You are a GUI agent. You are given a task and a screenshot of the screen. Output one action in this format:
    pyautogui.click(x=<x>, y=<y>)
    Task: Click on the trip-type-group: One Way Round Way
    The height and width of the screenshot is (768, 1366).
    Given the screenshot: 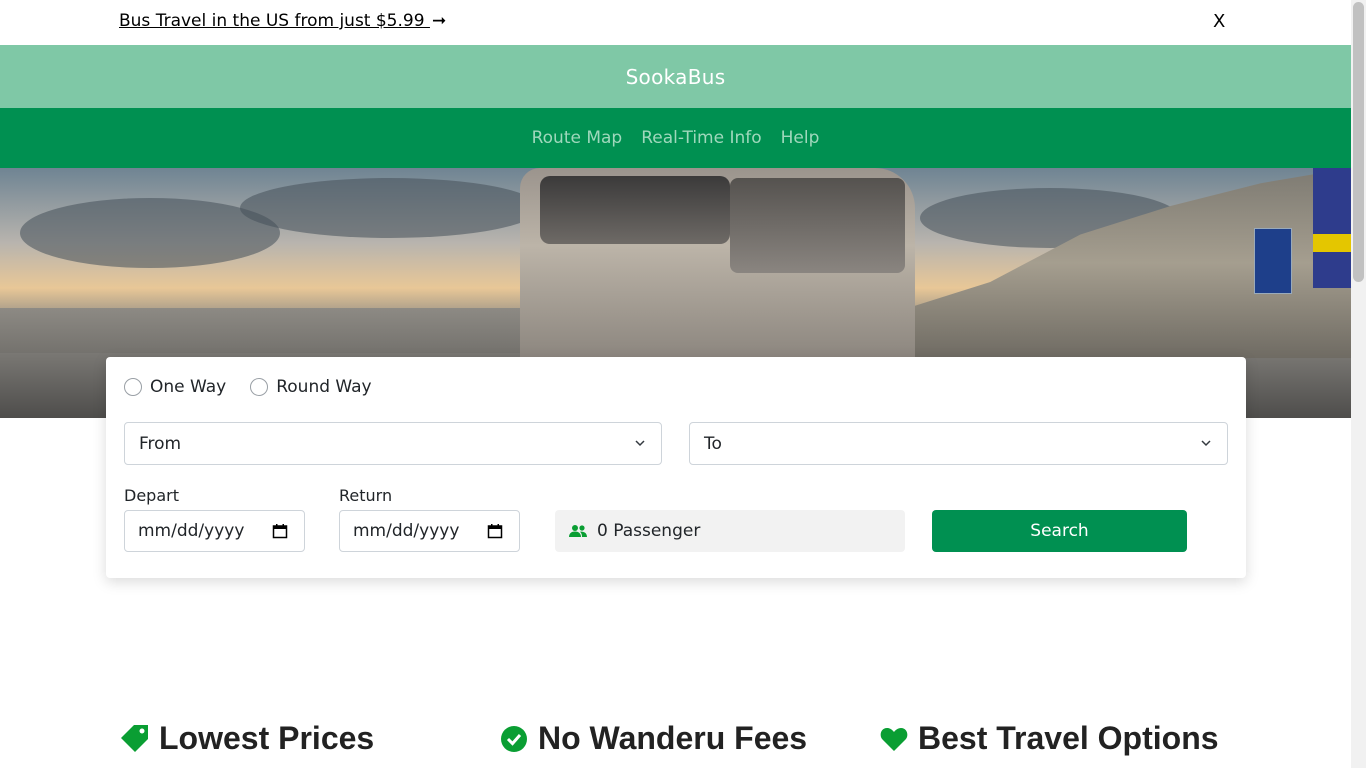 What is the action you would take?
    pyautogui.click(x=248, y=387)
    